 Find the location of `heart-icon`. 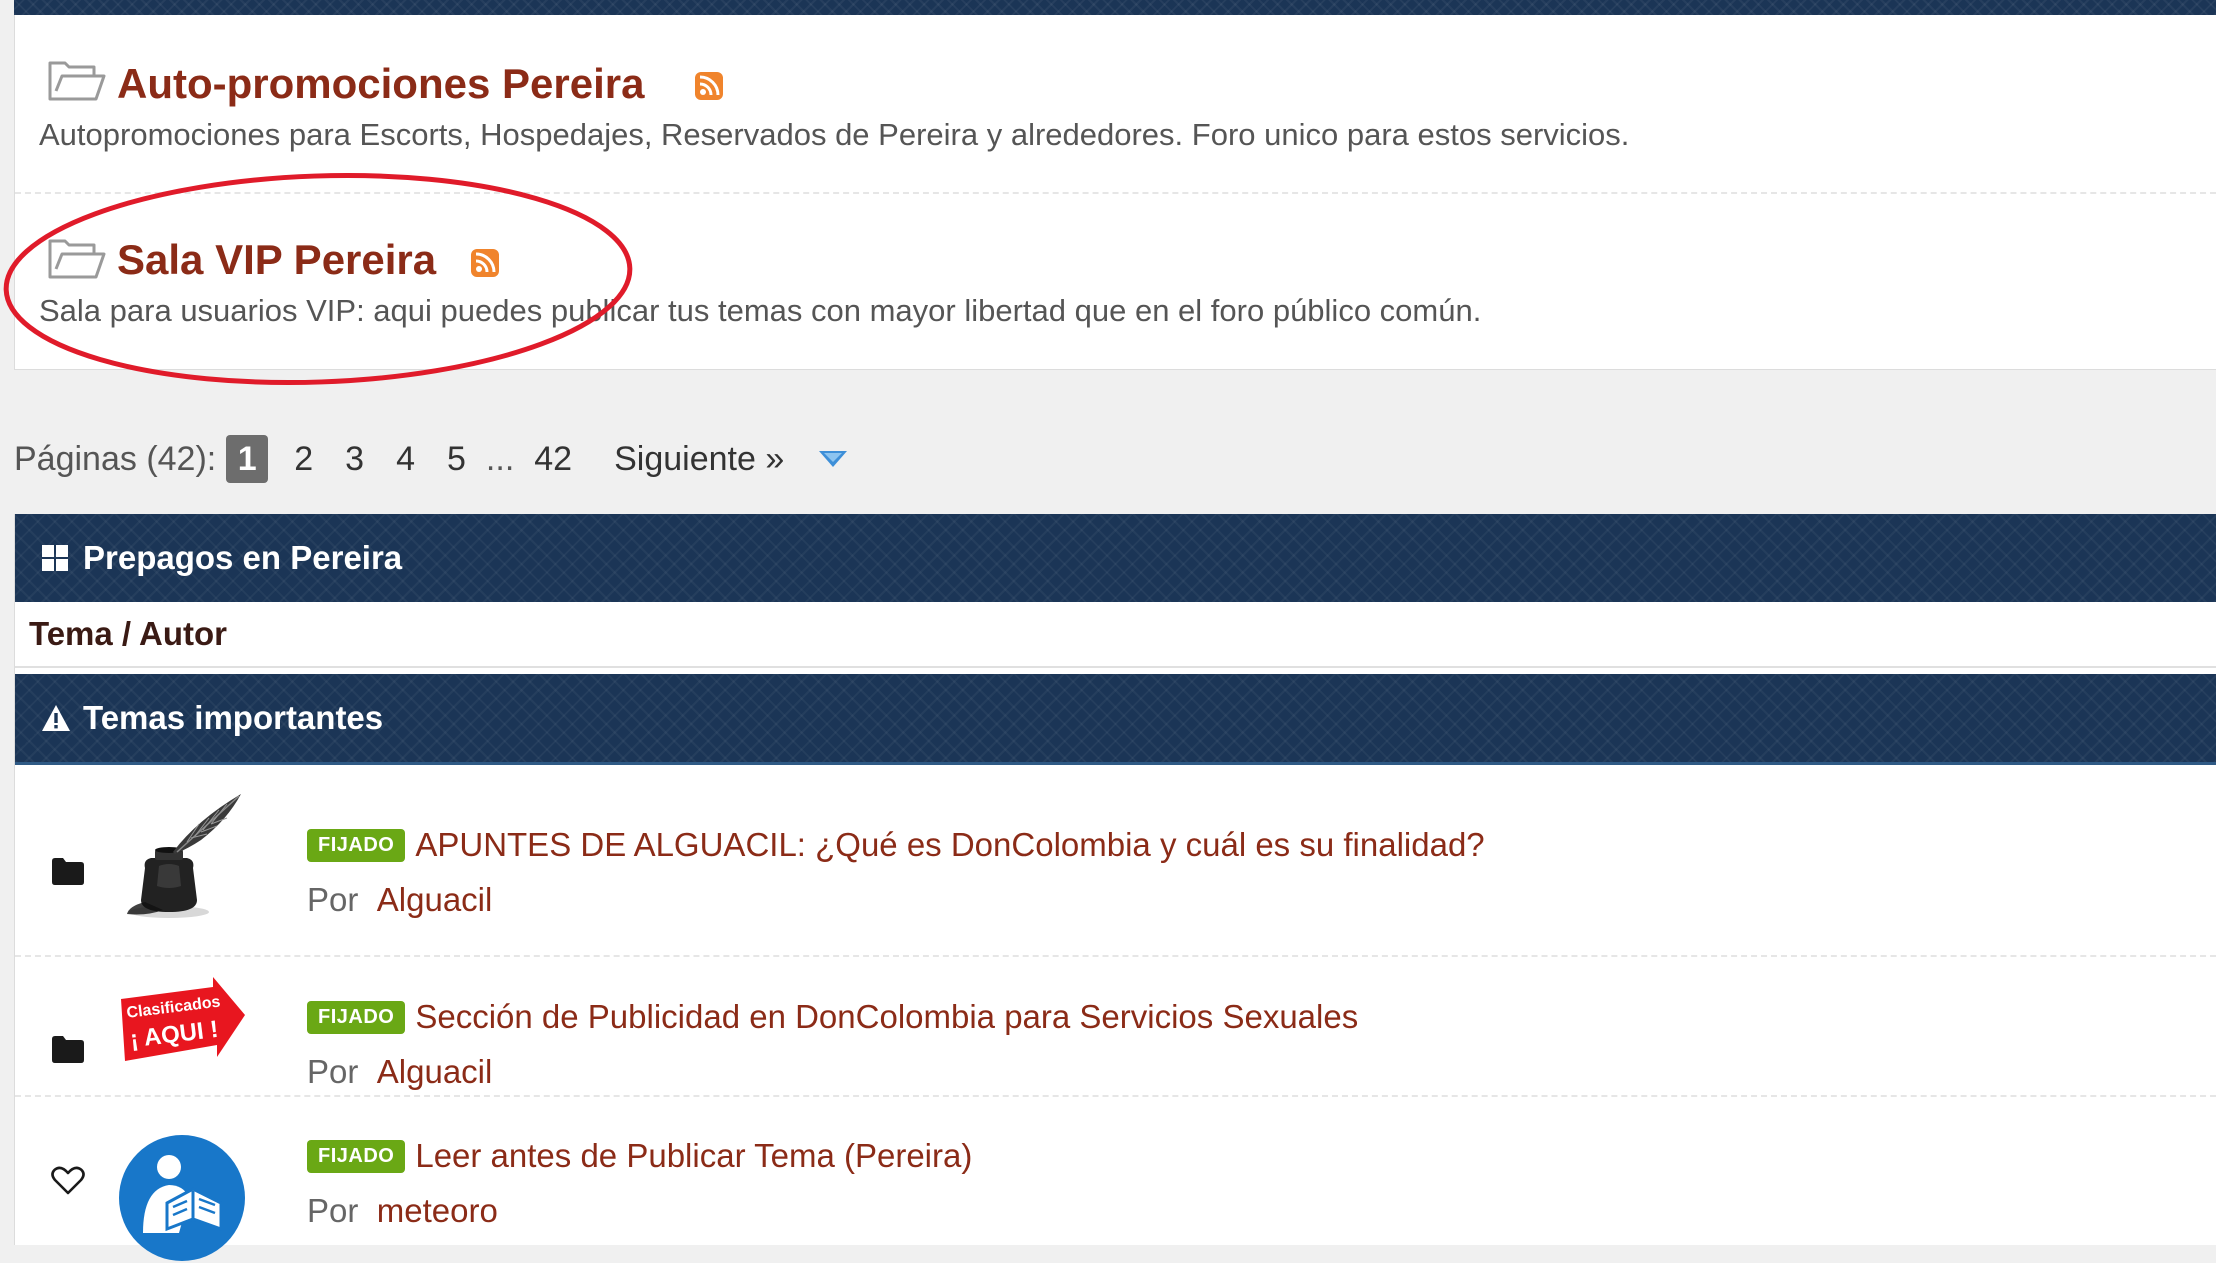

heart-icon is located at coordinates (68, 1180).